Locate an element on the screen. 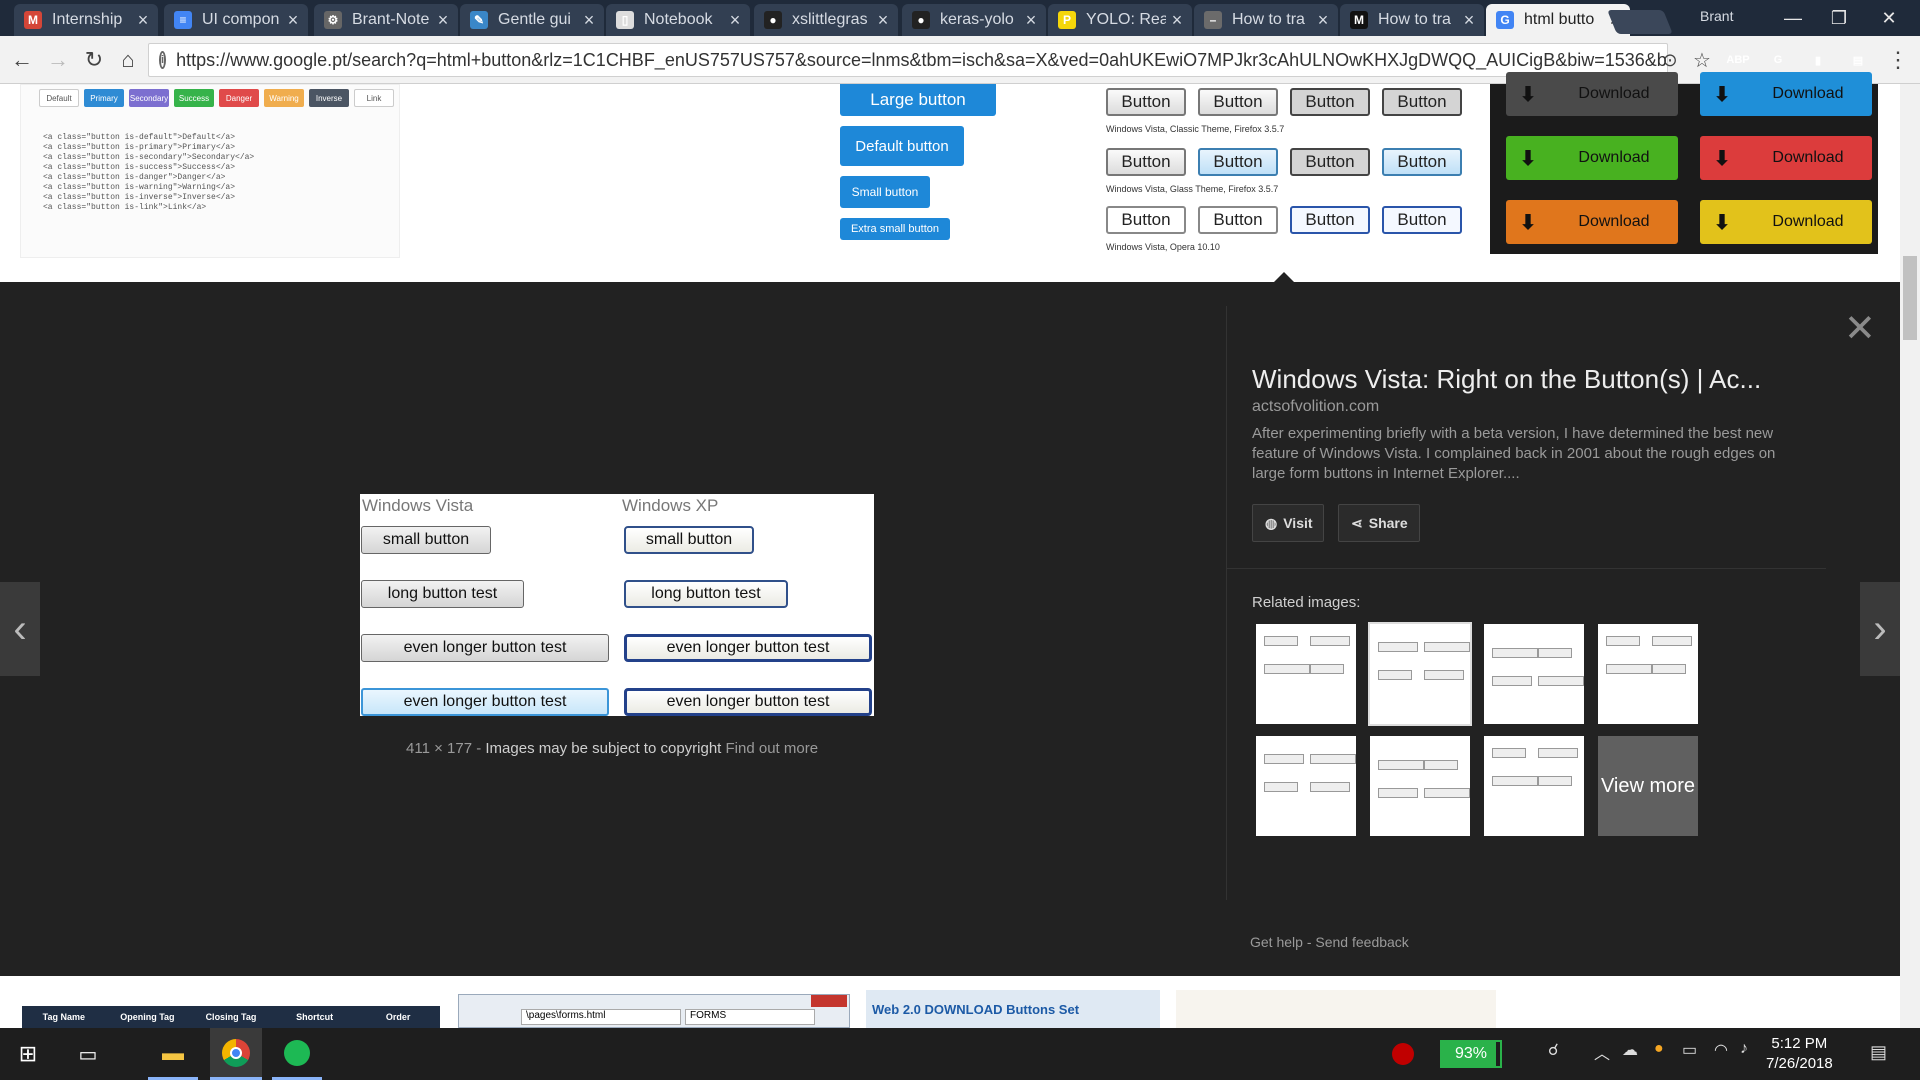 This screenshot has width=1920, height=1080. tab-favicon-icon: ● is located at coordinates (773, 20).